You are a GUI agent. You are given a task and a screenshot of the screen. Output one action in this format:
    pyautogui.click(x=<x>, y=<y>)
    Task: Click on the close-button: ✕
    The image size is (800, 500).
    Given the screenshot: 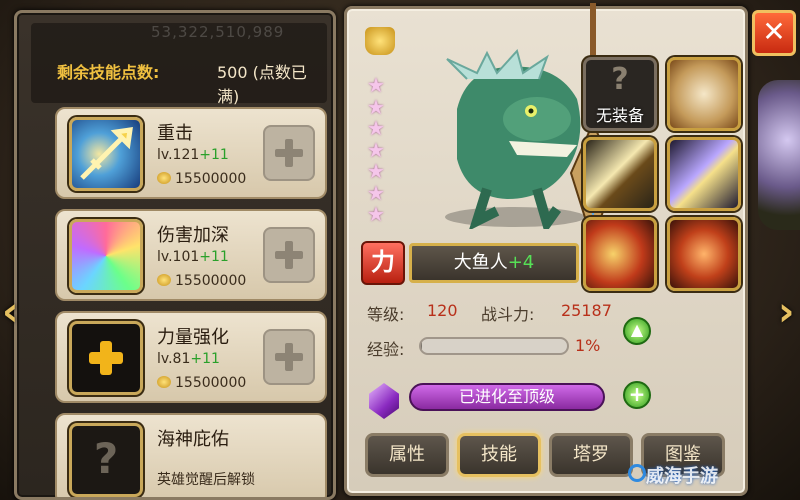 What is the action you would take?
    pyautogui.click(x=774, y=33)
    